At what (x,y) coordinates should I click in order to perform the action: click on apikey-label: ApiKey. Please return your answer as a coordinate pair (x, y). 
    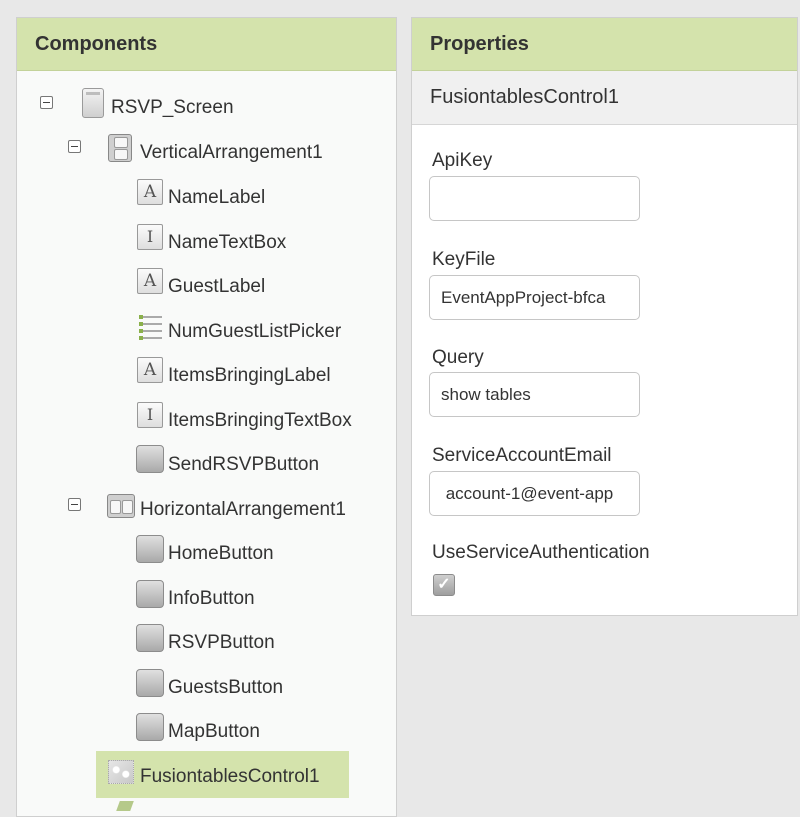
    Looking at the image, I should click on (462, 160).